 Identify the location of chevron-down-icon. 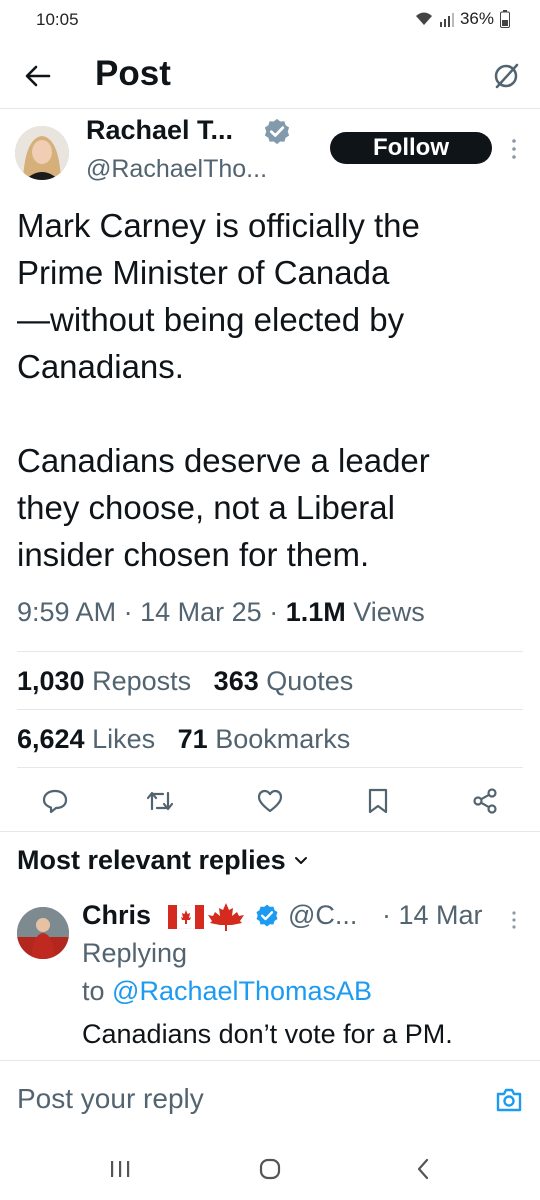
(300, 860).